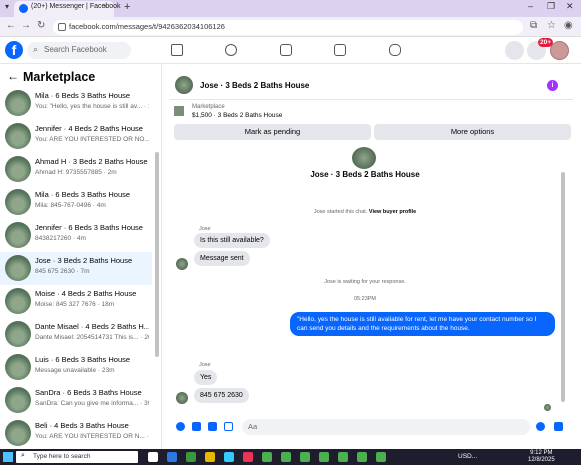  Describe the element at coordinates (570, 6) in the screenshot. I see `close-window-icon: ✕` at that location.